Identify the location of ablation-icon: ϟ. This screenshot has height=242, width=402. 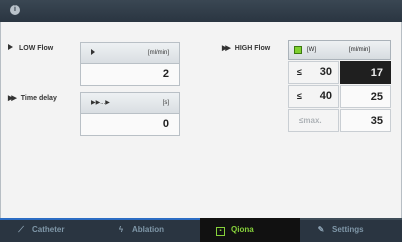
(121, 229).